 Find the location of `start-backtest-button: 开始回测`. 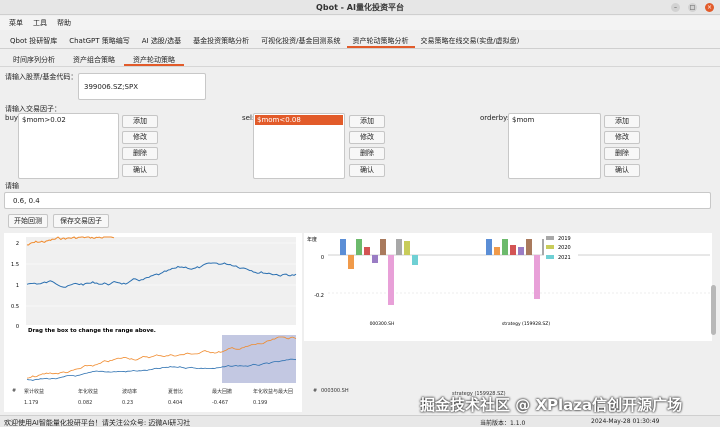

start-backtest-button: 开始回测 is located at coordinates (28, 221).